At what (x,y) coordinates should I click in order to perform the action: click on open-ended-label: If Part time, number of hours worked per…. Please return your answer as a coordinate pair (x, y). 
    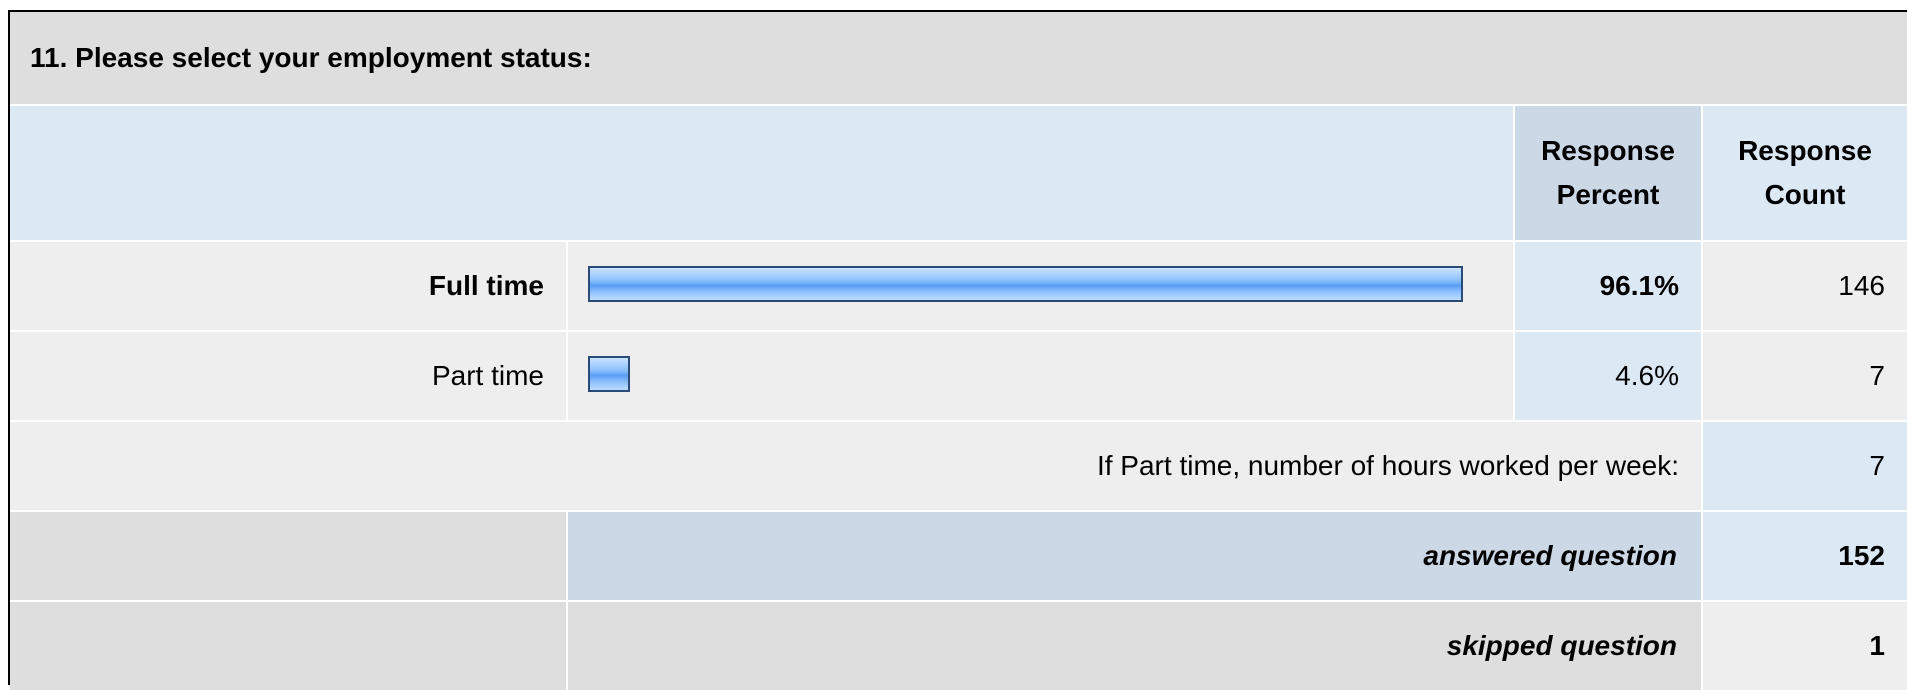
    Looking at the image, I should click on (855, 466).